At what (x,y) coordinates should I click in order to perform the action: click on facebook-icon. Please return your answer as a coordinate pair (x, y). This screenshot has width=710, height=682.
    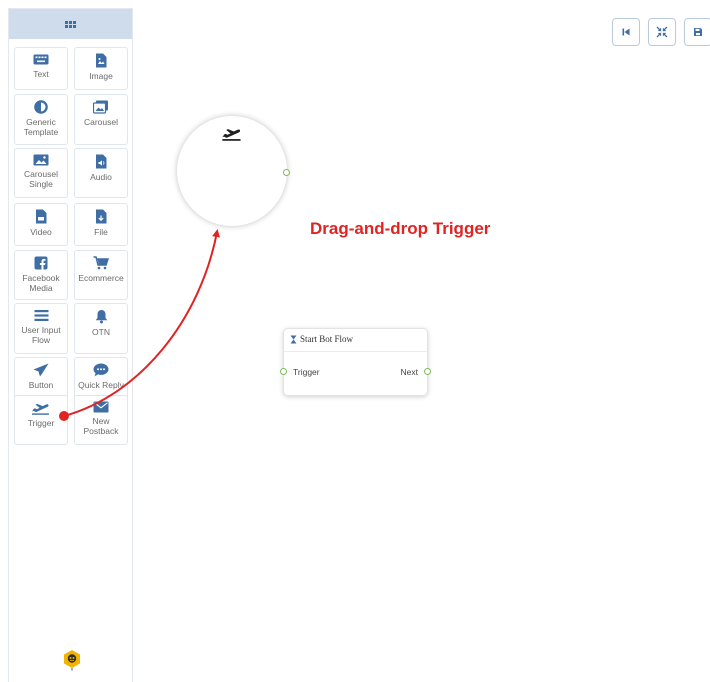
    Looking at the image, I should click on (41, 263).